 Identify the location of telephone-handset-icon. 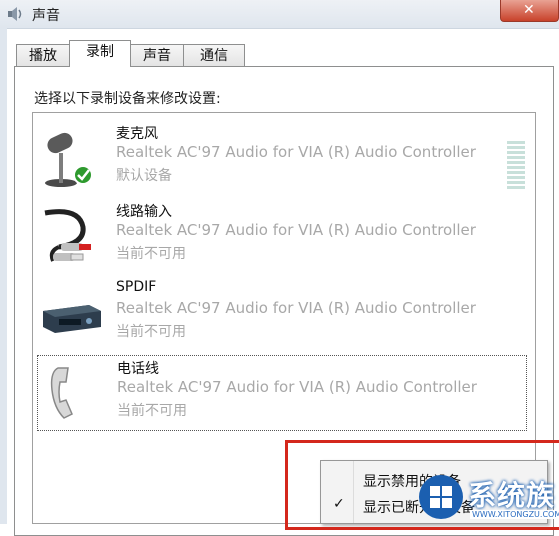
(61, 393).